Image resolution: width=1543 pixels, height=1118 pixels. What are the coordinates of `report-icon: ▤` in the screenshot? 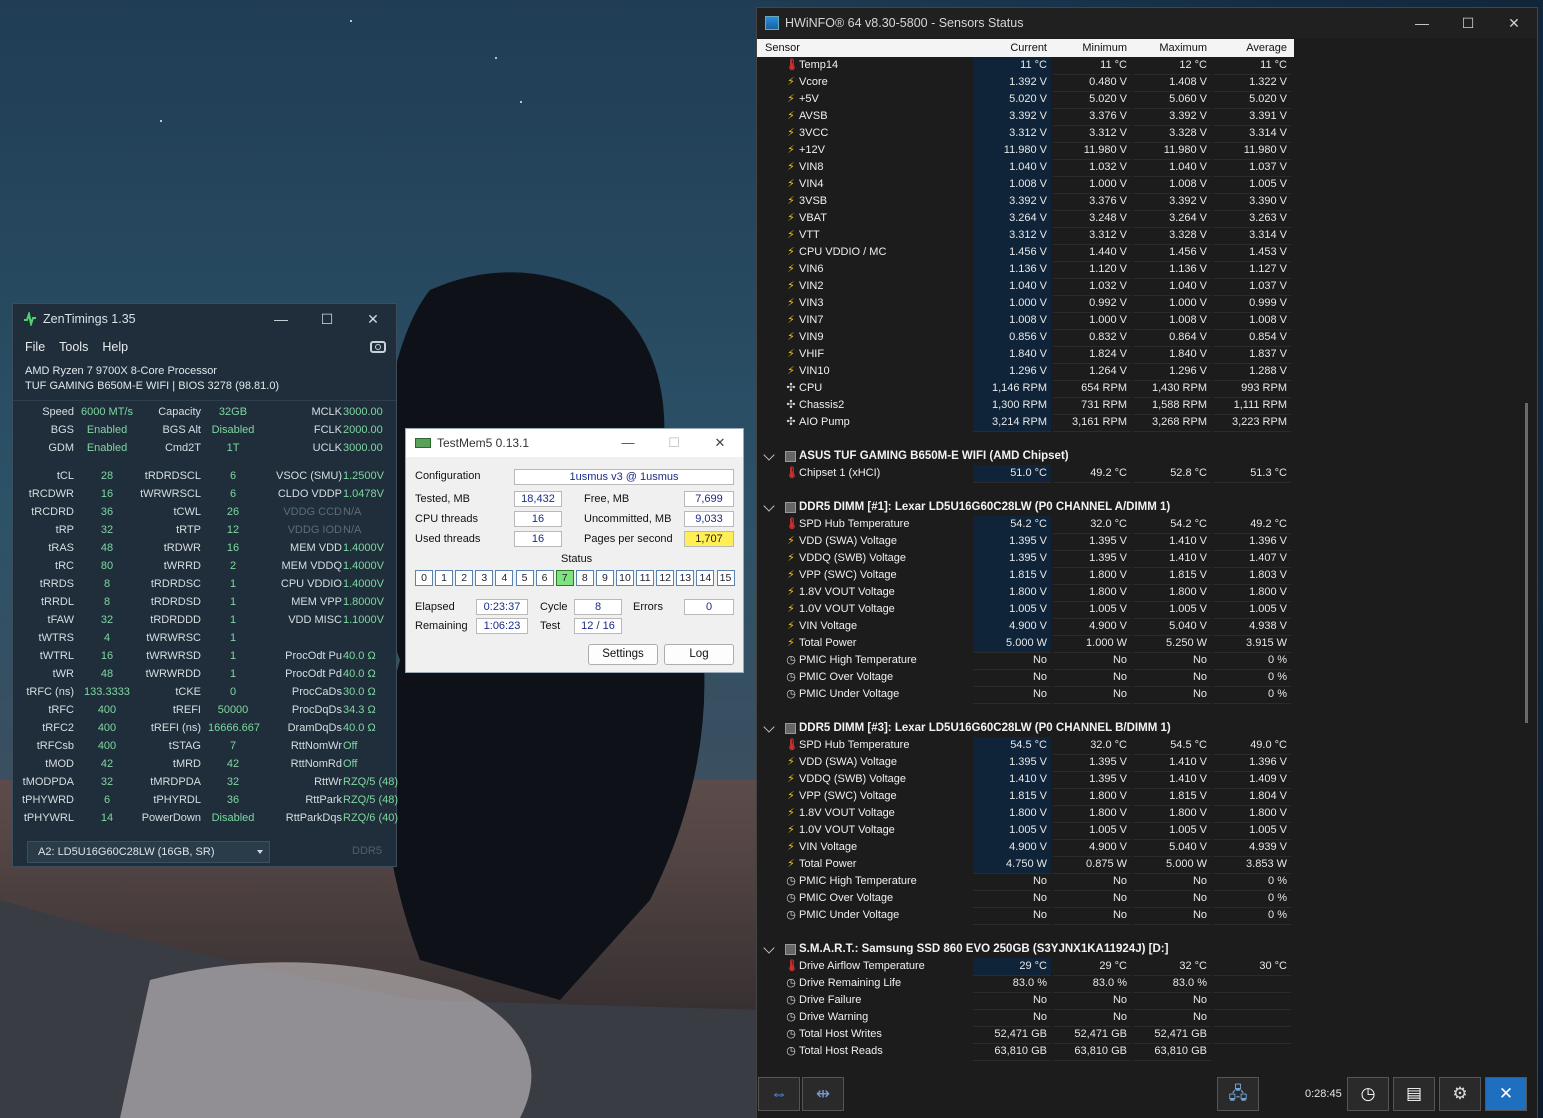 It's located at (1414, 1094).